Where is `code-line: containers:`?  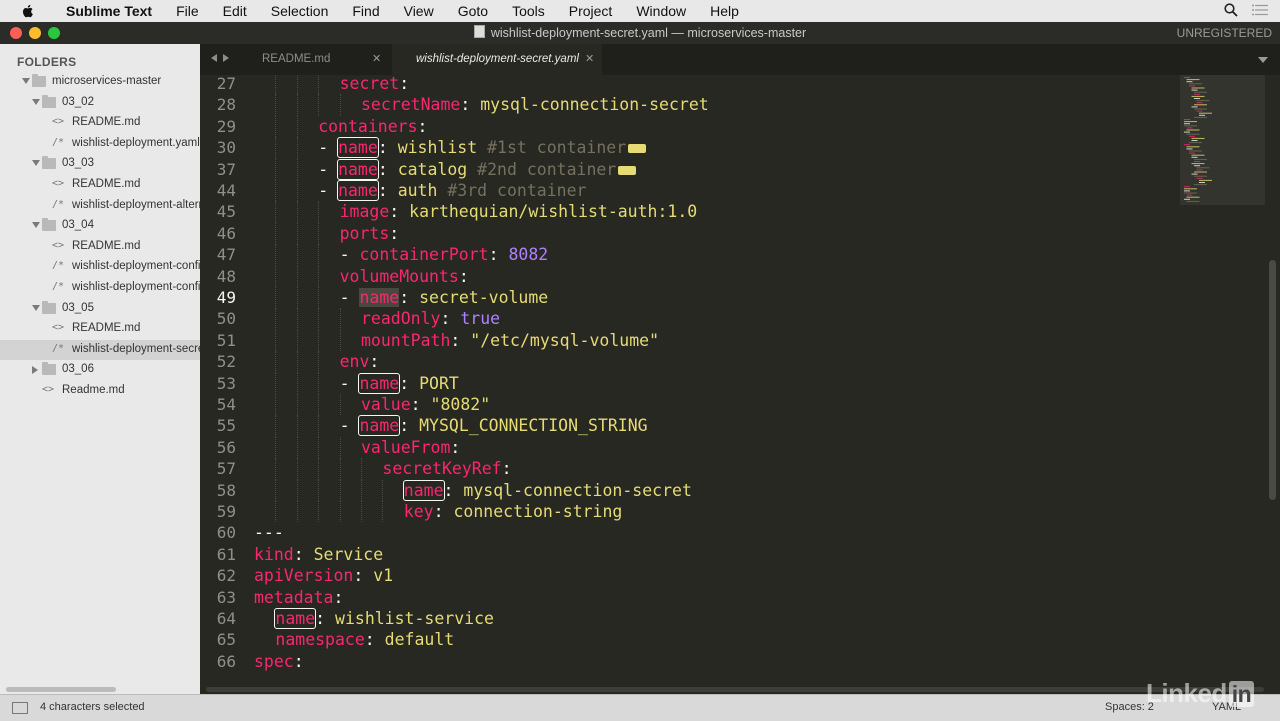
code-line: containers: is located at coordinates (372, 126).